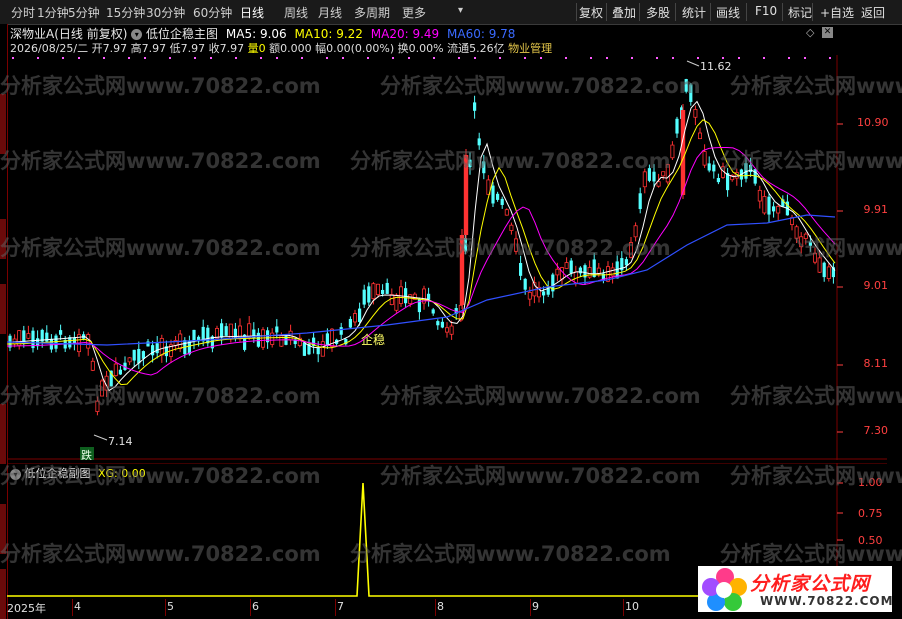 The width and height of the screenshot is (902, 619). What do you see at coordinates (766, 11) in the screenshot?
I see `tool-button-5: F10` at bounding box center [766, 11].